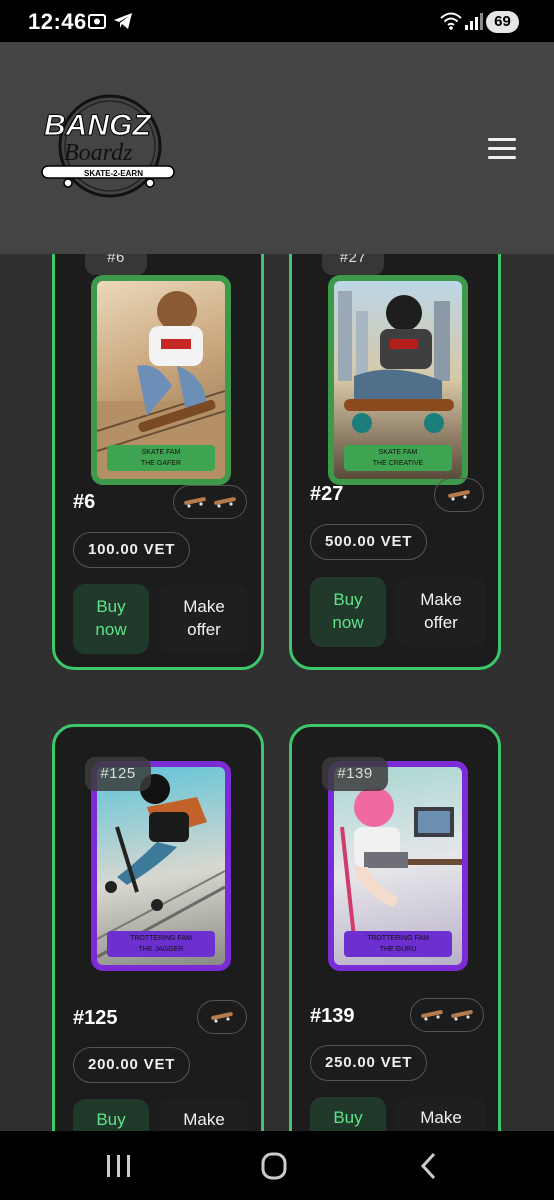 Image resolution: width=554 pixels, height=1200 pixels. Describe the element at coordinates (398, 949) in the screenshot. I see `caption-line-2: THE GURU` at that location.